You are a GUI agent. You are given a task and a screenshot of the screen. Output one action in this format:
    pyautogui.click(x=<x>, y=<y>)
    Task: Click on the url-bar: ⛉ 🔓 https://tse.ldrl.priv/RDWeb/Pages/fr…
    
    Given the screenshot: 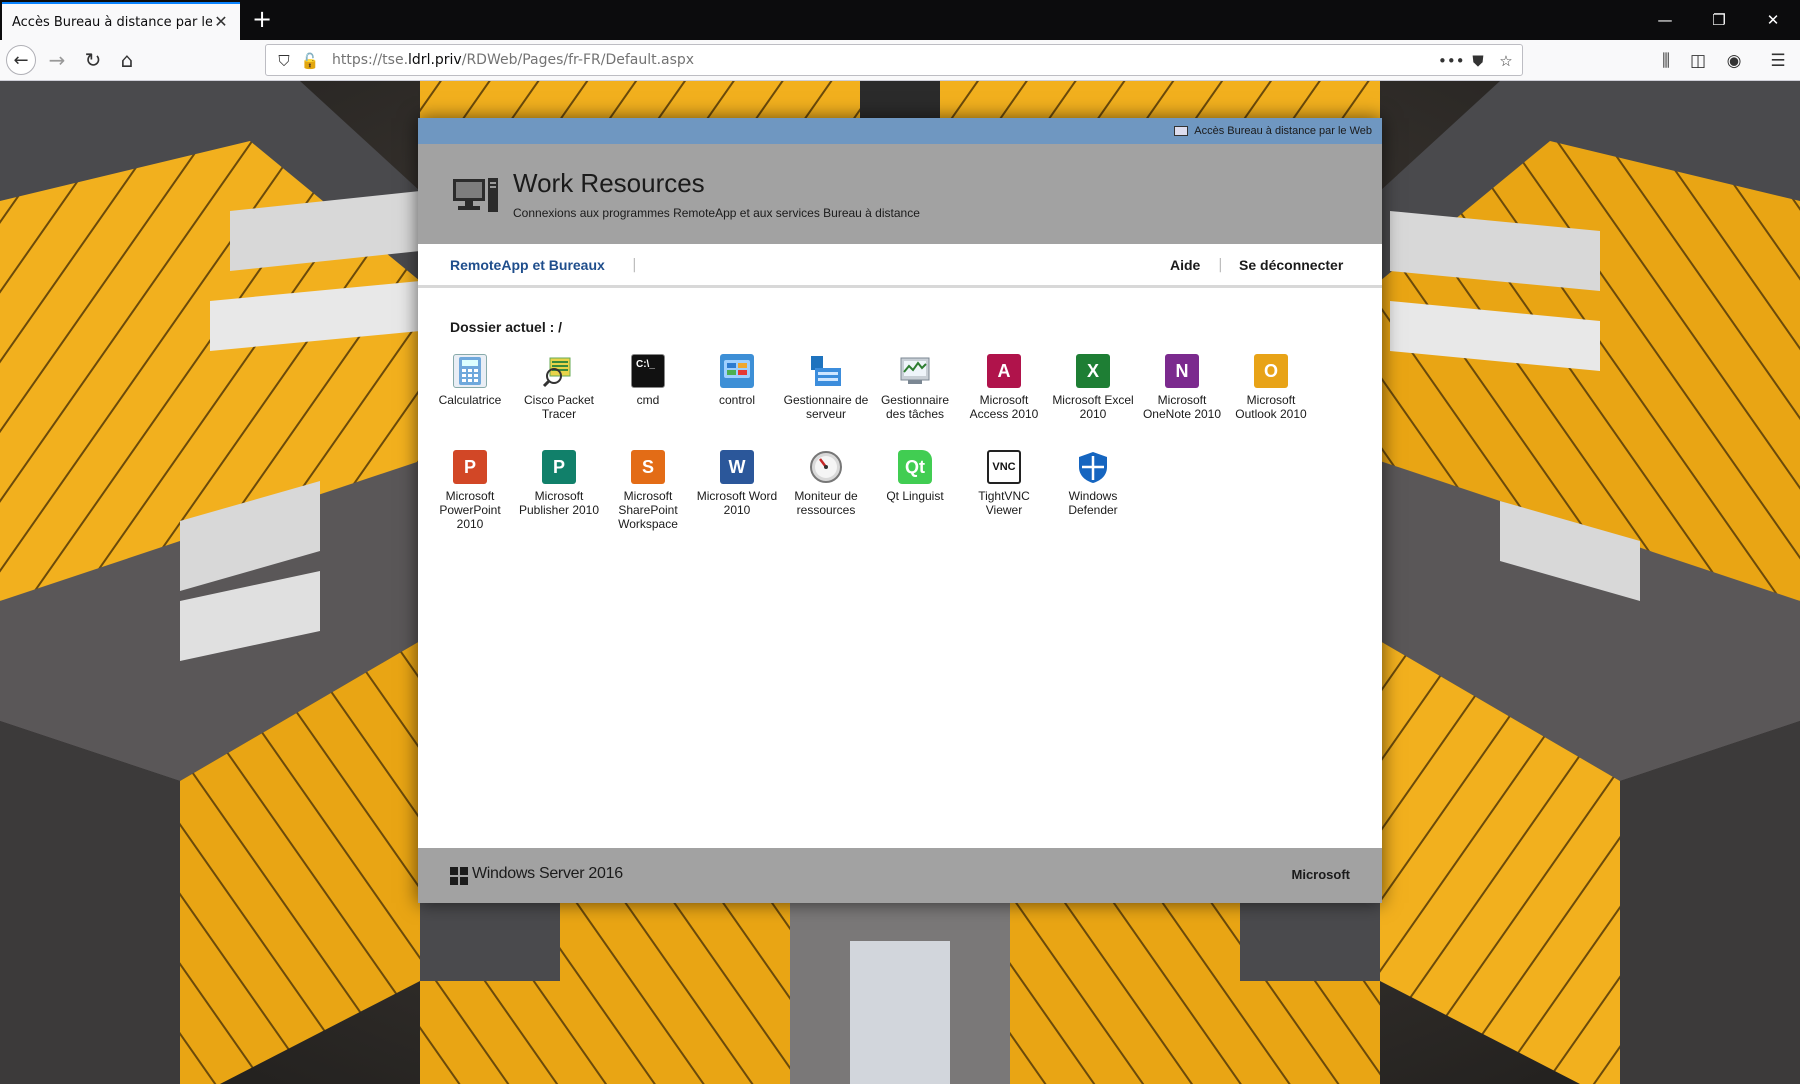 What is the action you would take?
    pyautogui.click(x=894, y=60)
    